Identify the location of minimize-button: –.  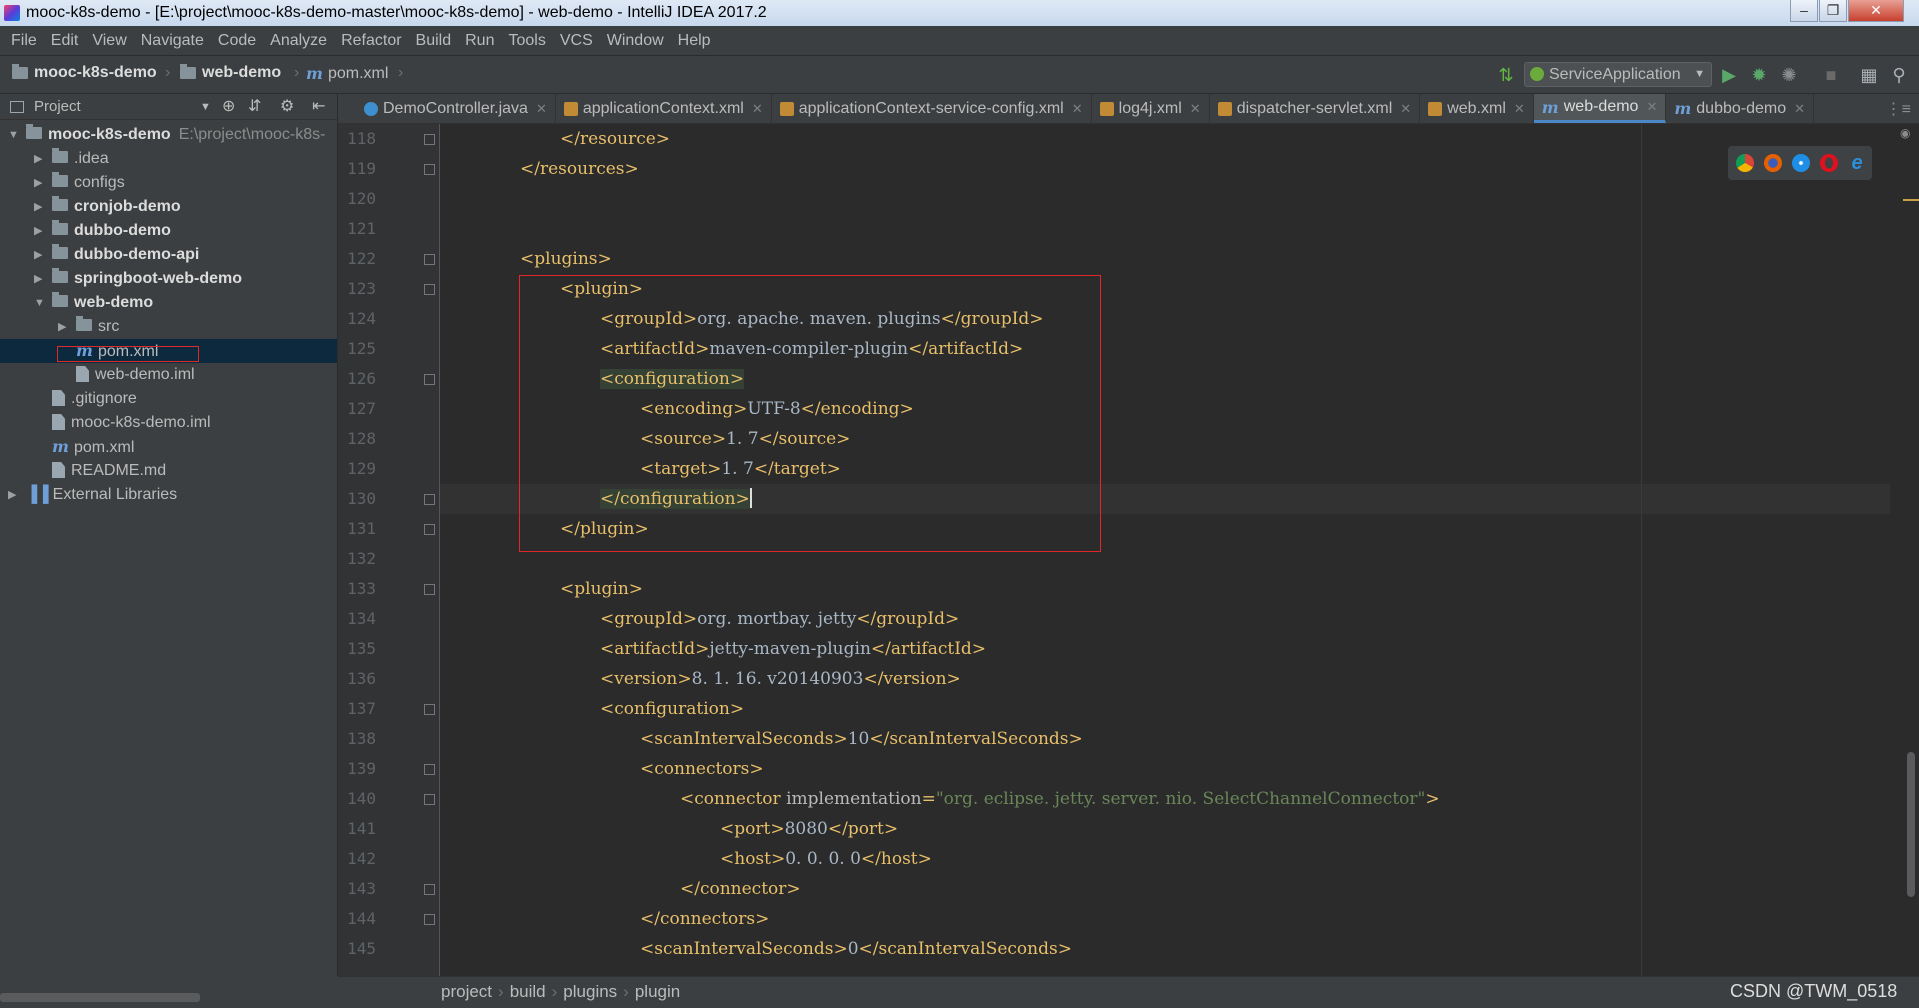
(1804, 11).